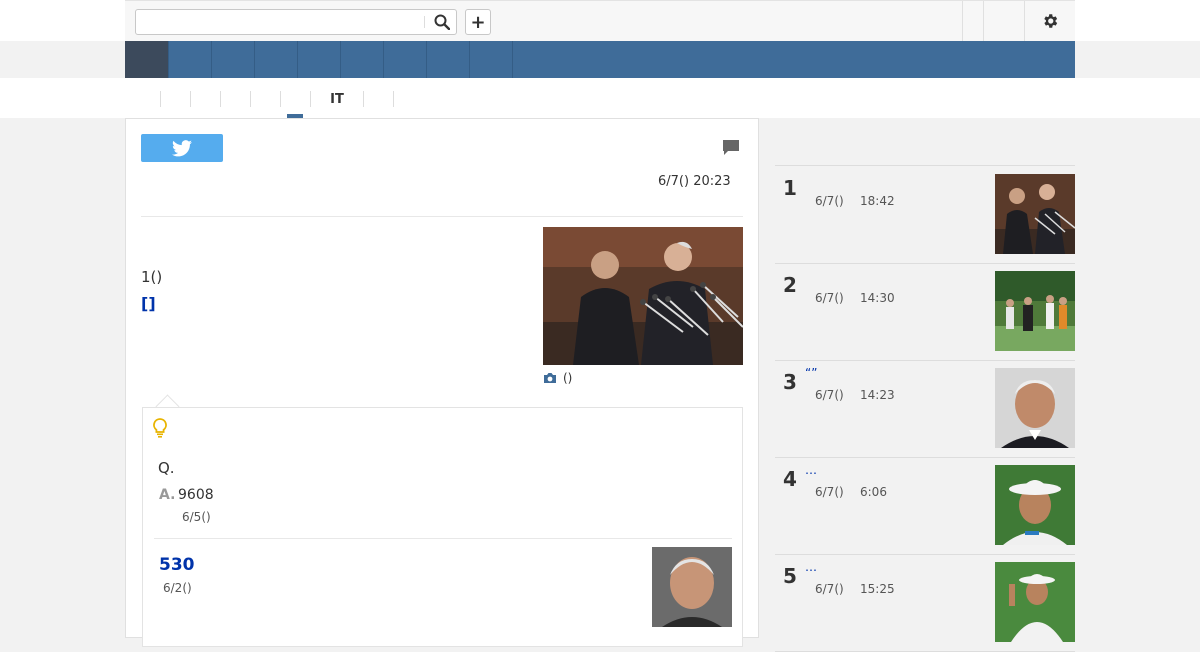  I want to click on qa-divider, so click(443, 538).